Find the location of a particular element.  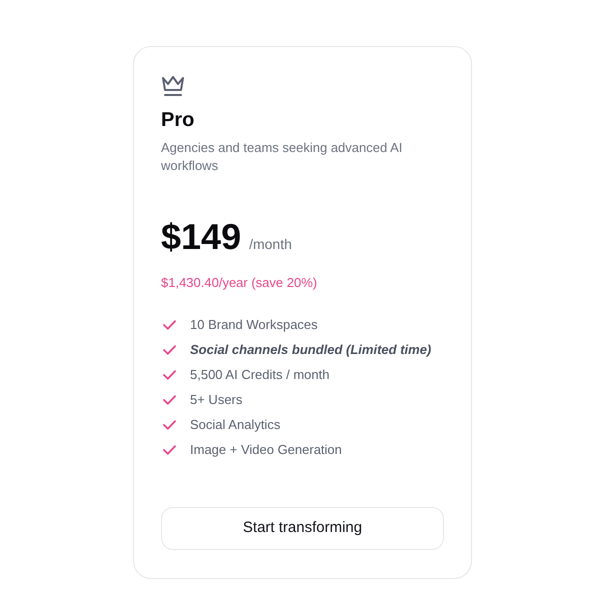

feature-text: 5+ Users is located at coordinates (216, 399).